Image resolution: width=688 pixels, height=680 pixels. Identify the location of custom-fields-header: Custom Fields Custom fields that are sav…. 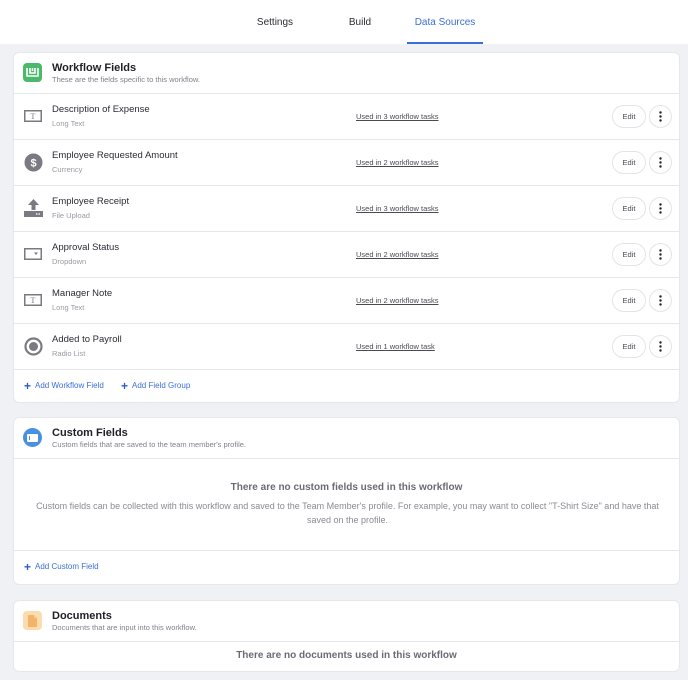
(346, 438).